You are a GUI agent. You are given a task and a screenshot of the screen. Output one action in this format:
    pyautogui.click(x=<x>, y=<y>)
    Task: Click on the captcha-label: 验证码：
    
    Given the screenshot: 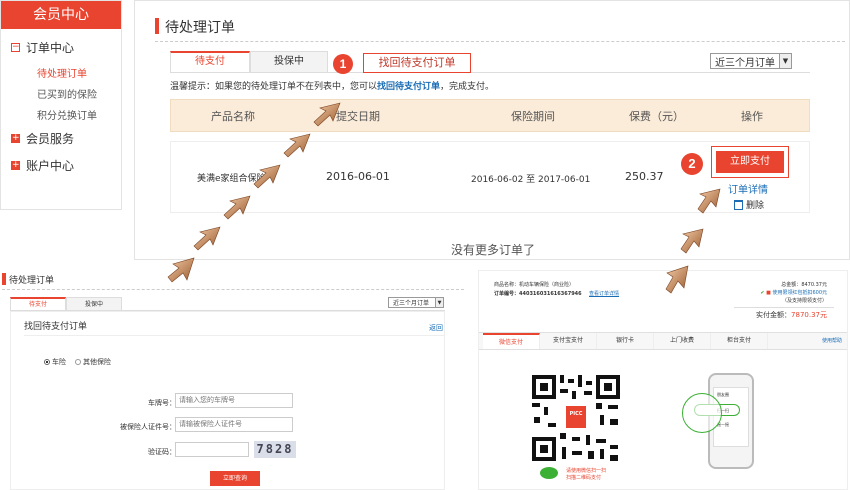 What is the action you would take?
    pyautogui.click(x=162, y=452)
    